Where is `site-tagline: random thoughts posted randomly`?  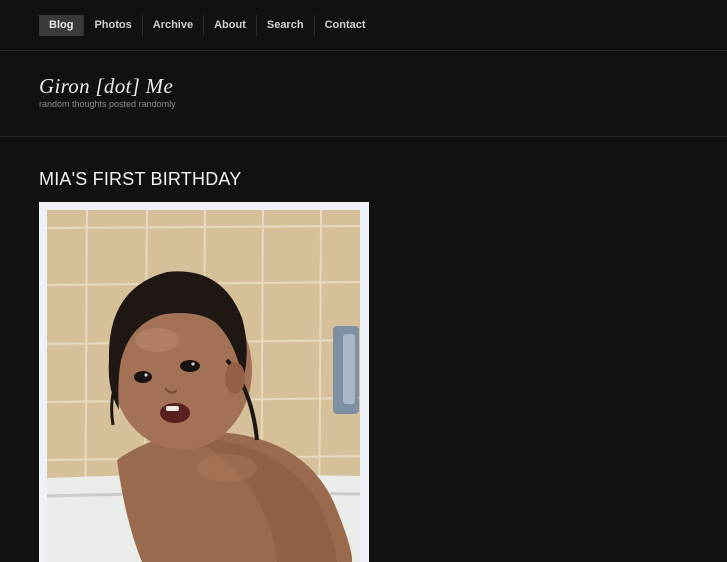 site-tagline: random thoughts posted randomly is located at coordinates (107, 104).